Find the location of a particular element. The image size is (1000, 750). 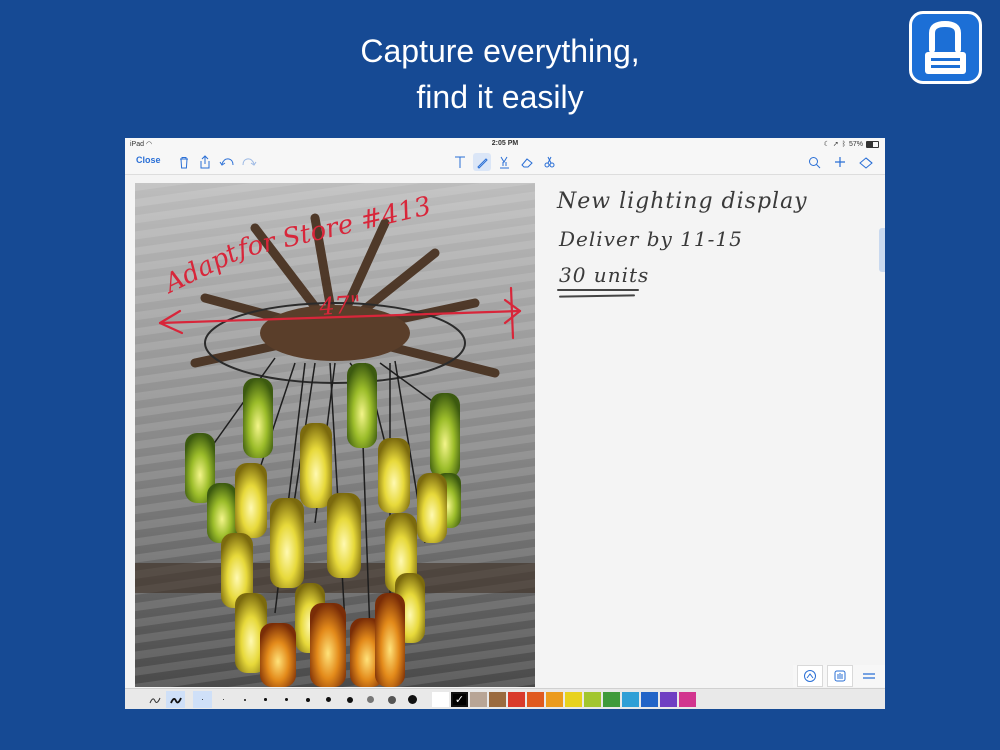

pen-tool-icon is located at coordinates (482, 162).